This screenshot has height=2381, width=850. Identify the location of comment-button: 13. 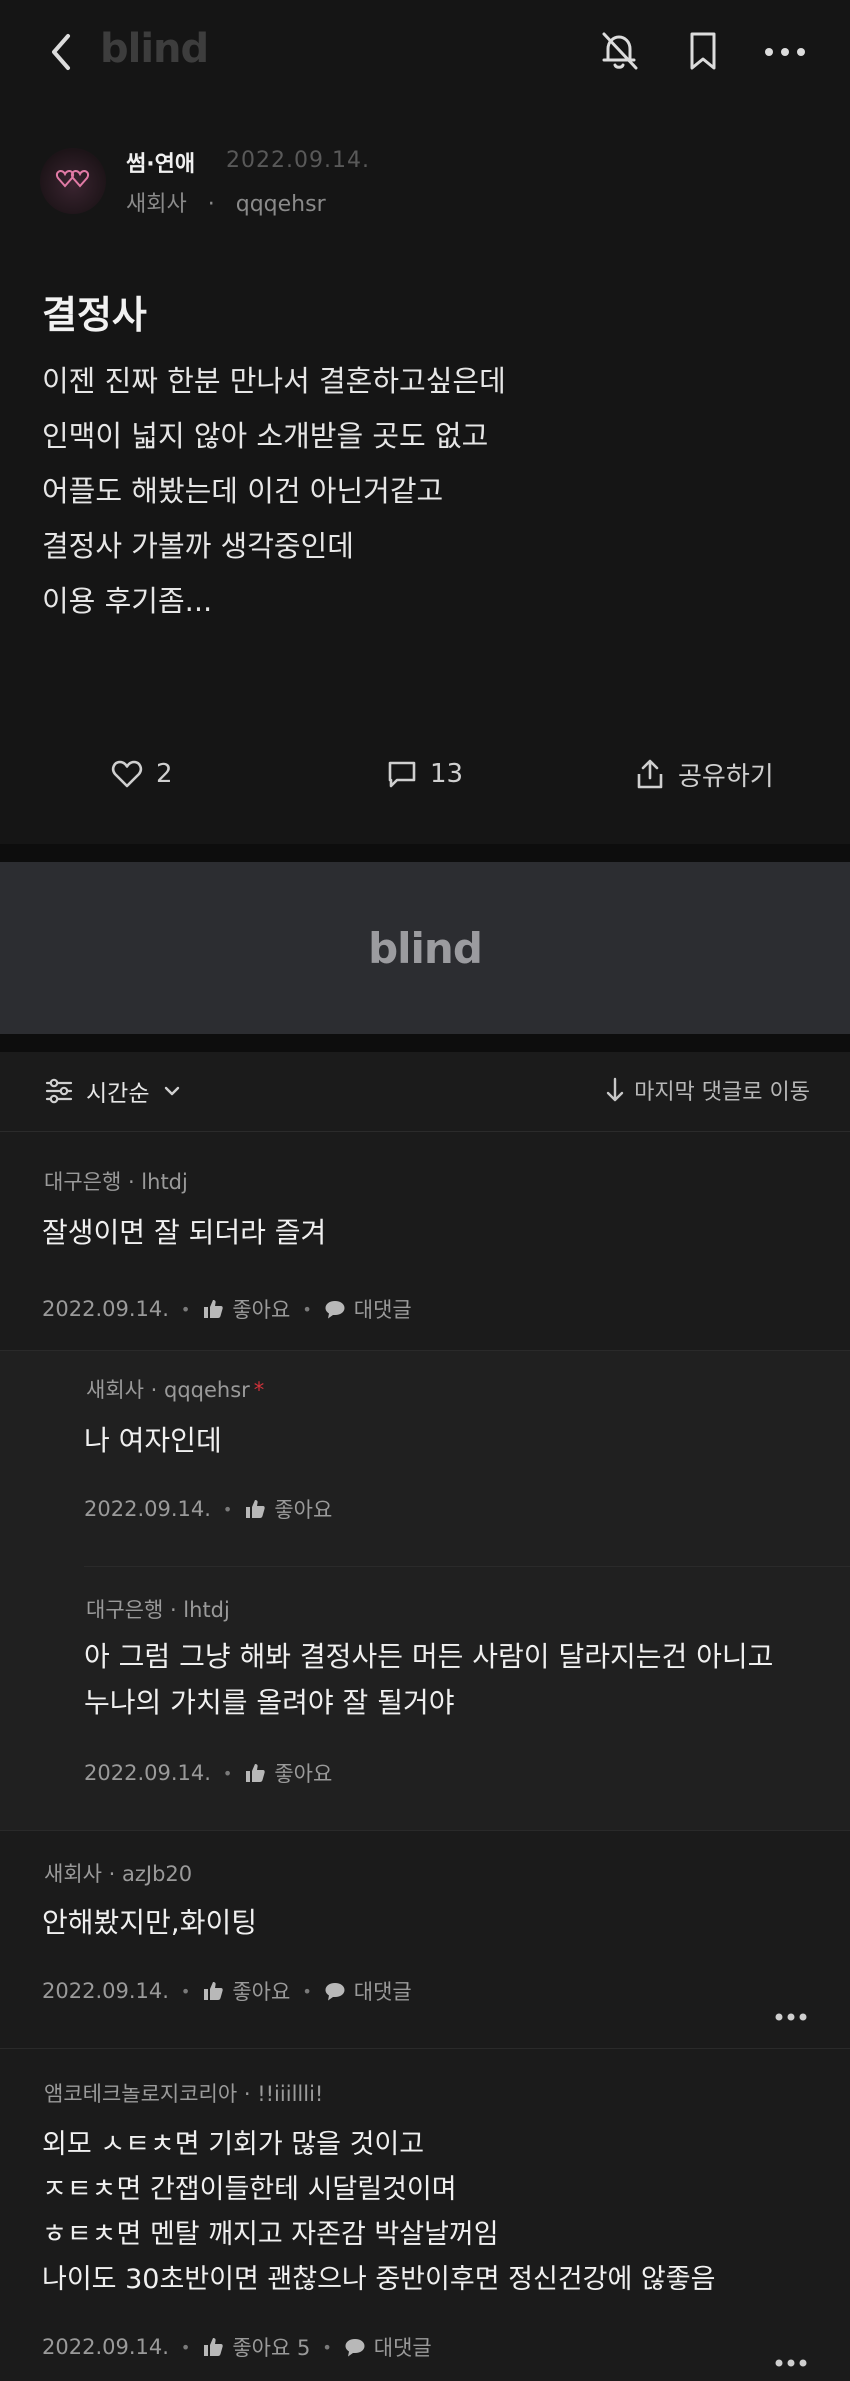
(424, 774).